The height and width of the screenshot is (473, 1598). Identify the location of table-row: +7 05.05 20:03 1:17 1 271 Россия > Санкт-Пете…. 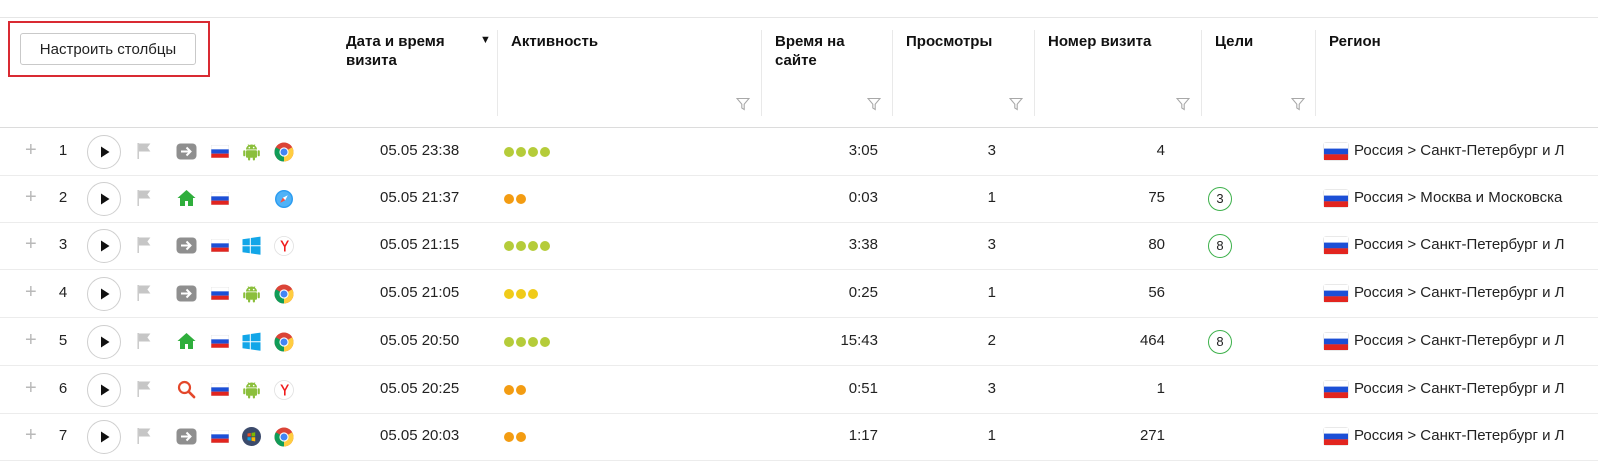
(799, 437).